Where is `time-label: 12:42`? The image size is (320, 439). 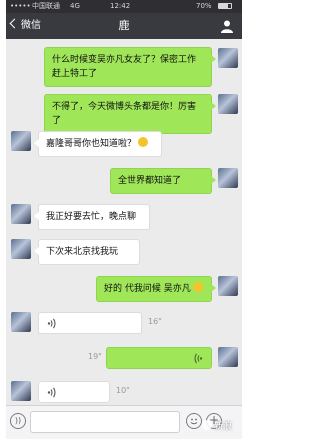
time-label: 12:42 is located at coordinates (120, 6).